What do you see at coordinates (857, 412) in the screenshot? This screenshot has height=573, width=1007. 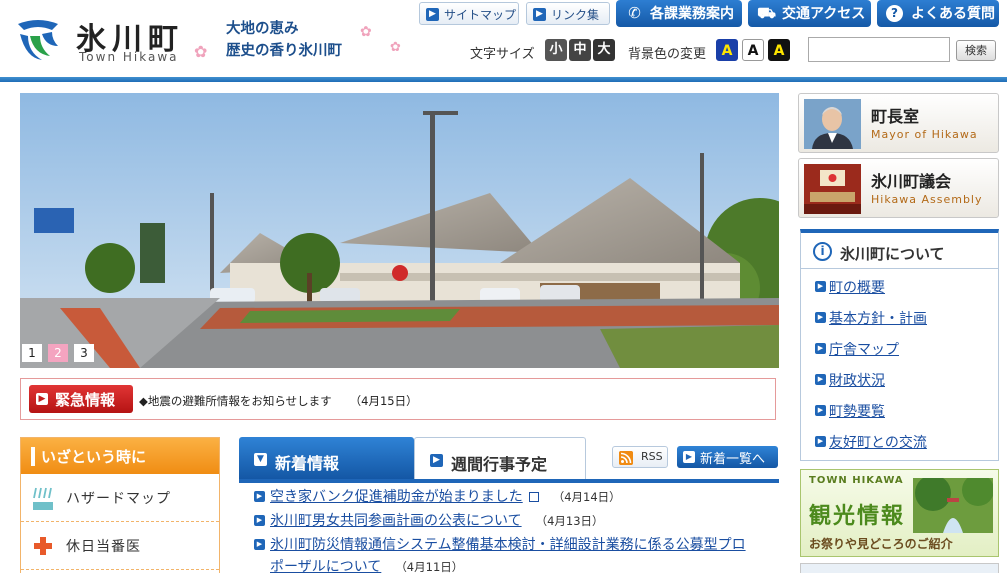 I see `about-link-town-profile: 町勢要覧` at bounding box center [857, 412].